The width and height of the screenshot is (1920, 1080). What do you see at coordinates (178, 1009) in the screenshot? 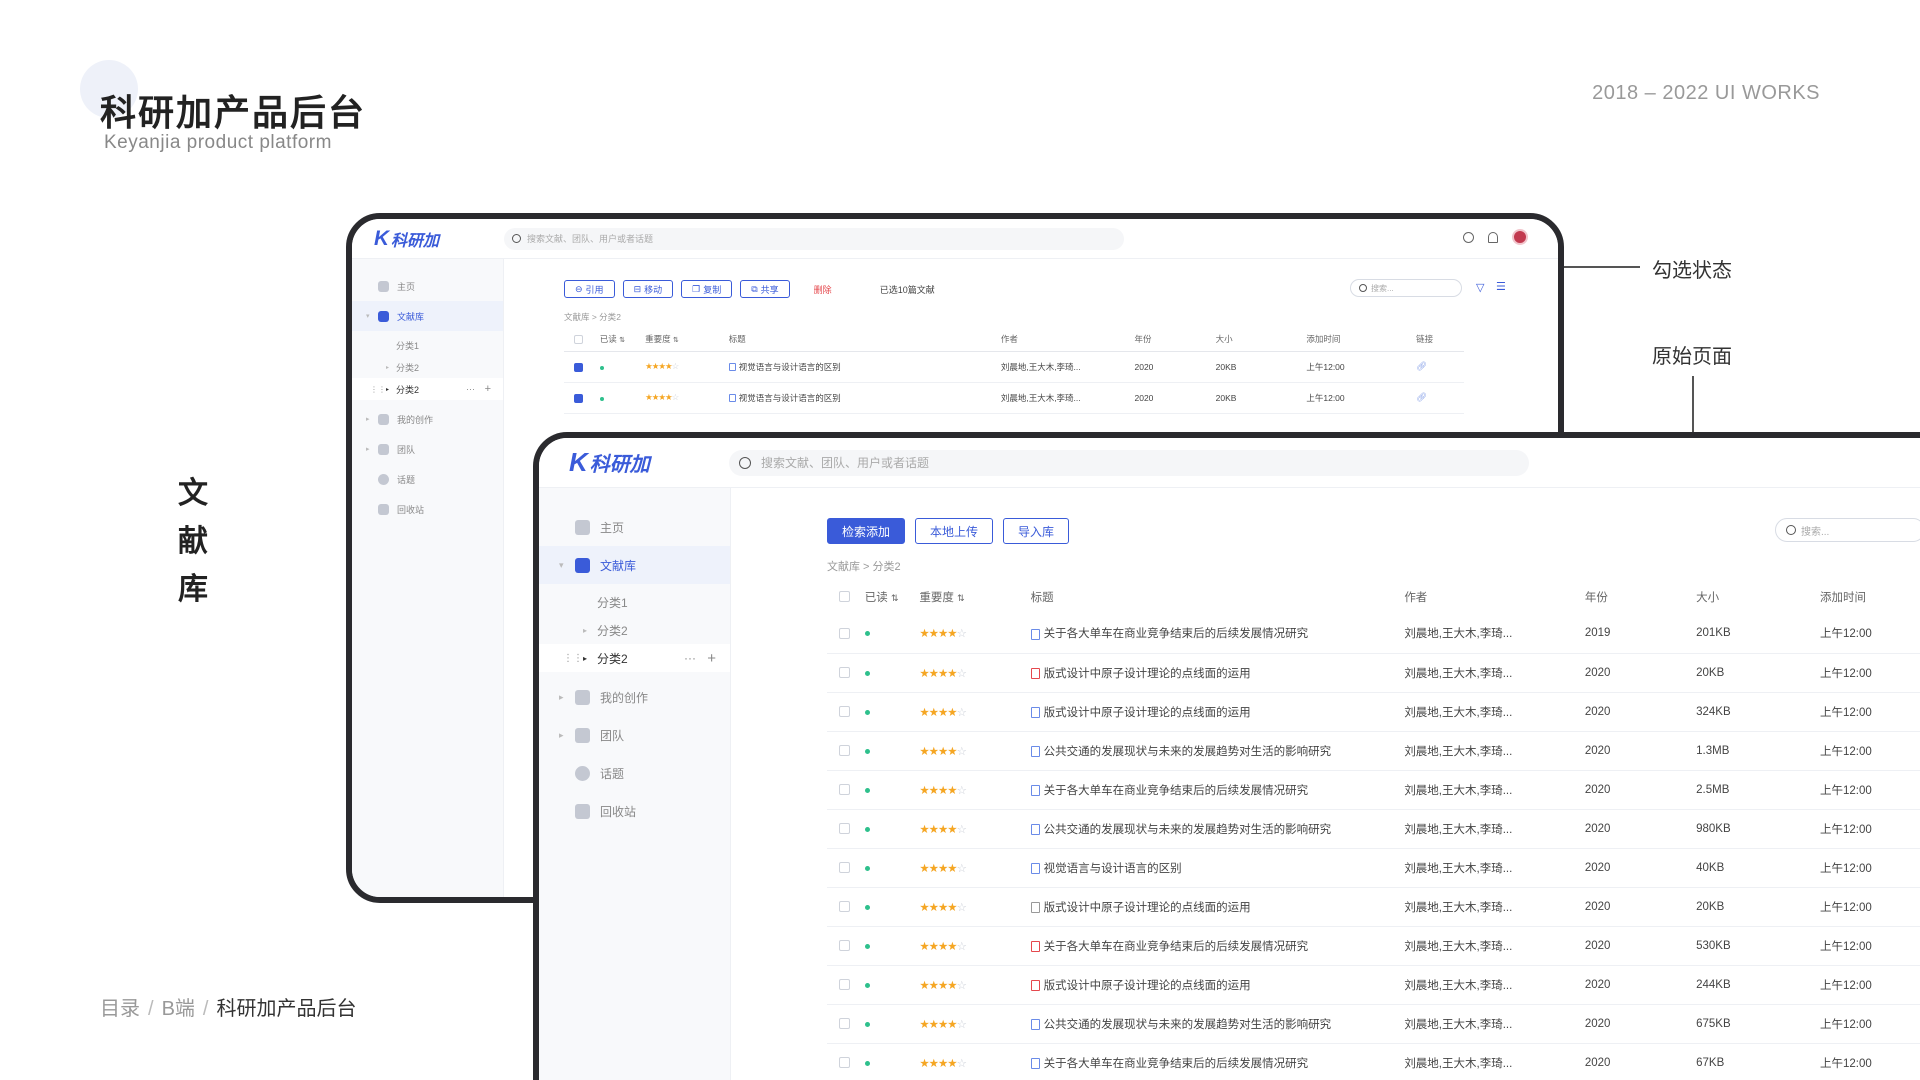
I see `crumb-b-end: B端` at bounding box center [178, 1009].